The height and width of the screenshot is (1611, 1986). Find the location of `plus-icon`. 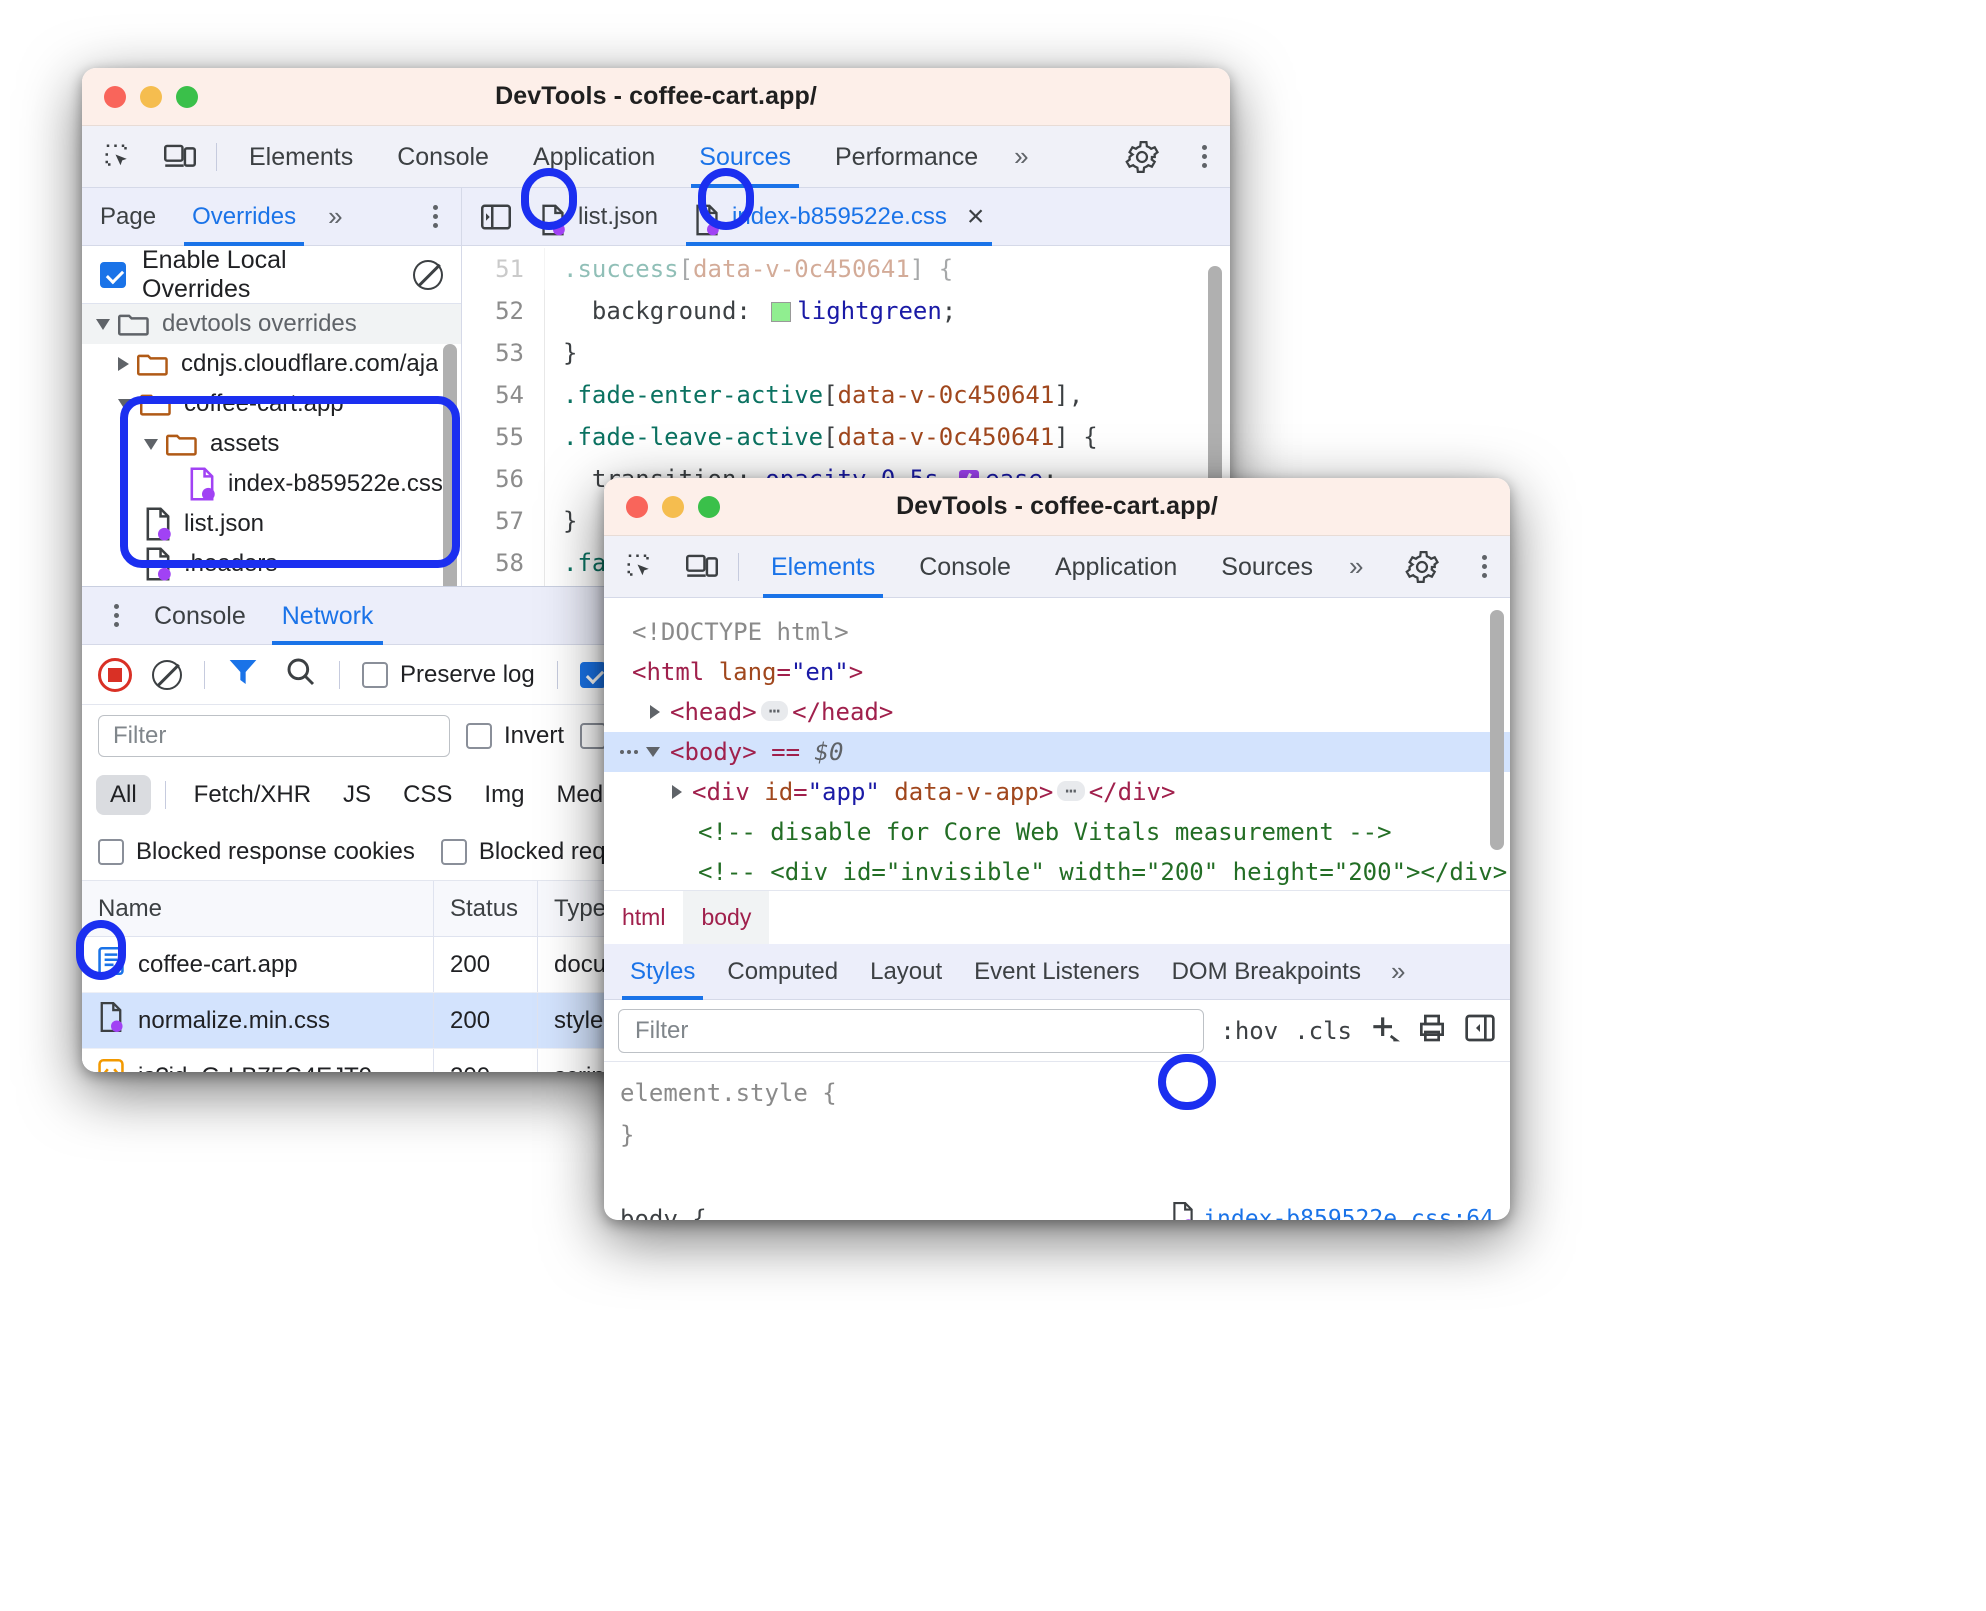

plus-icon is located at coordinates (1384, 1030).